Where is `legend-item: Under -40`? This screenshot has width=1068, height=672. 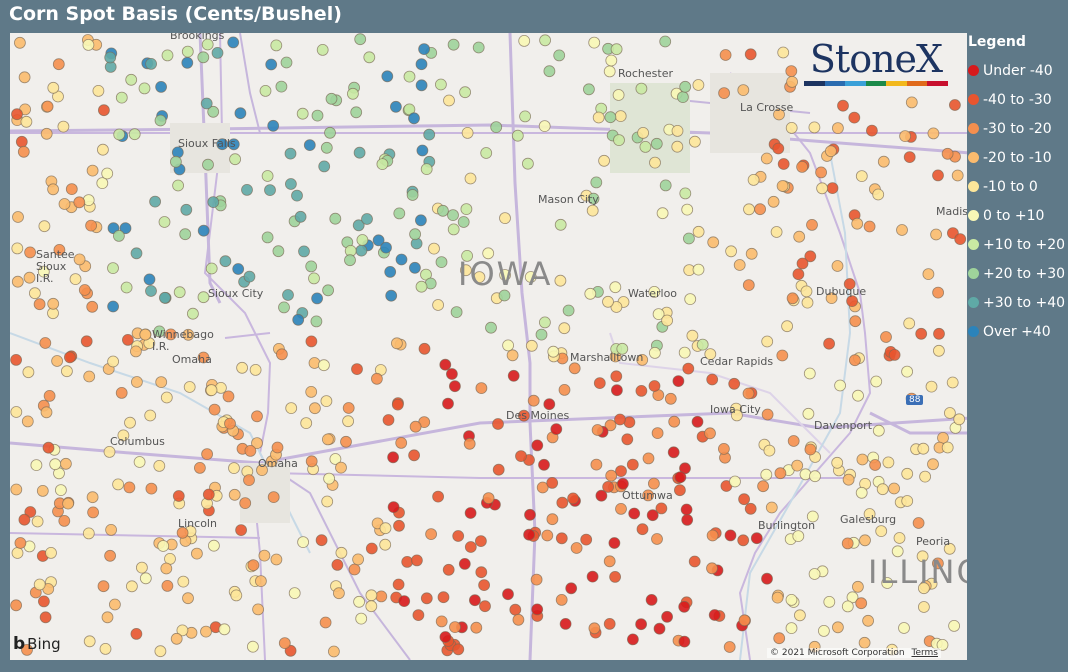
legend-item: Under -40 is located at coordinates (1018, 70).